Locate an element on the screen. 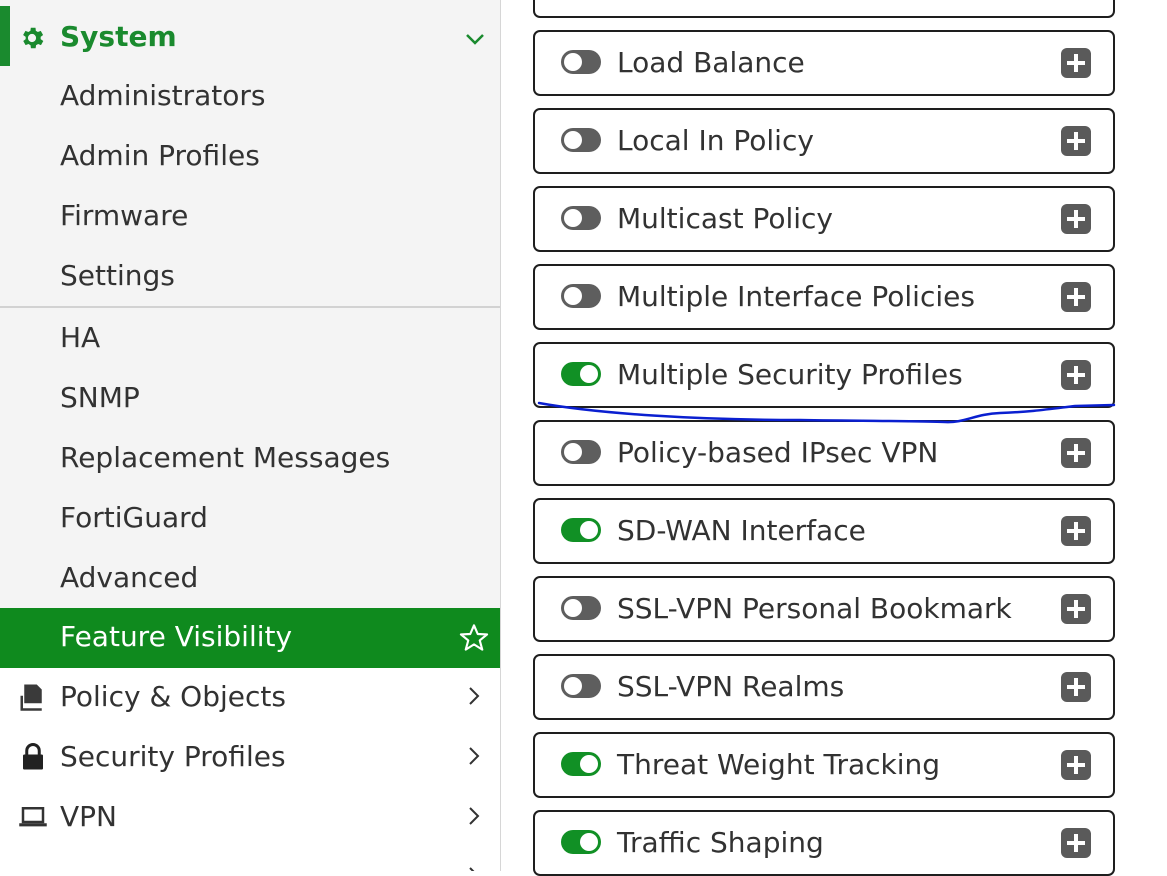  sidebar-item-label: Administrators is located at coordinates (163, 95).